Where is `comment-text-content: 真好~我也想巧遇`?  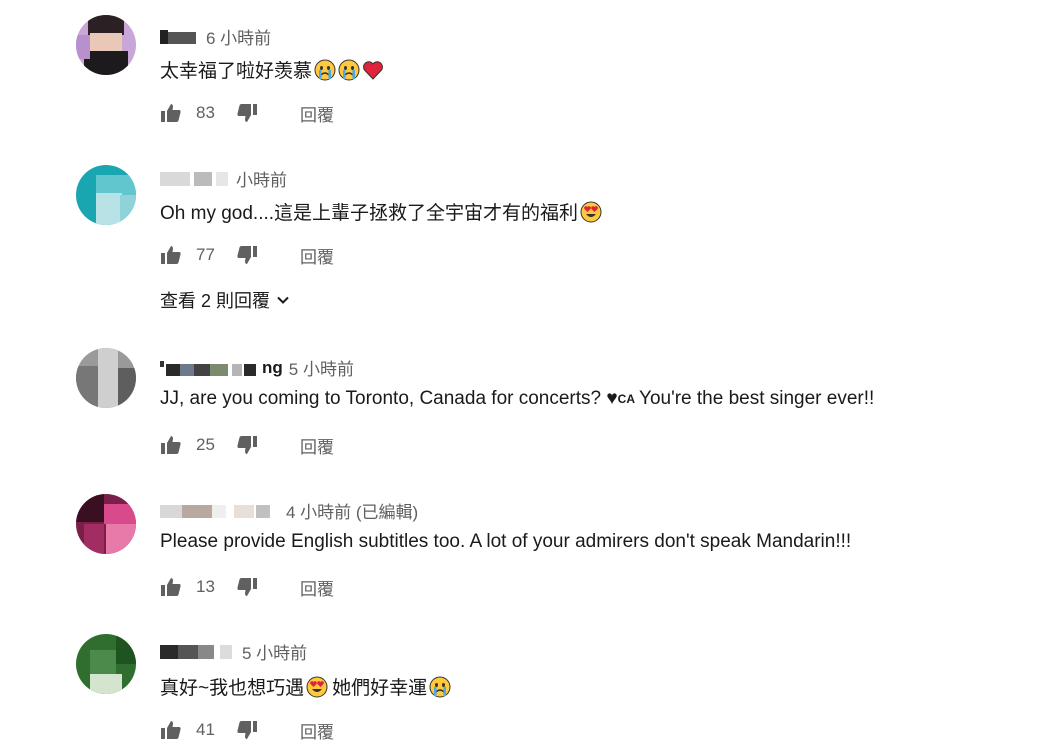
comment-text-content: 真好~我也想巧遇 is located at coordinates (232, 688).